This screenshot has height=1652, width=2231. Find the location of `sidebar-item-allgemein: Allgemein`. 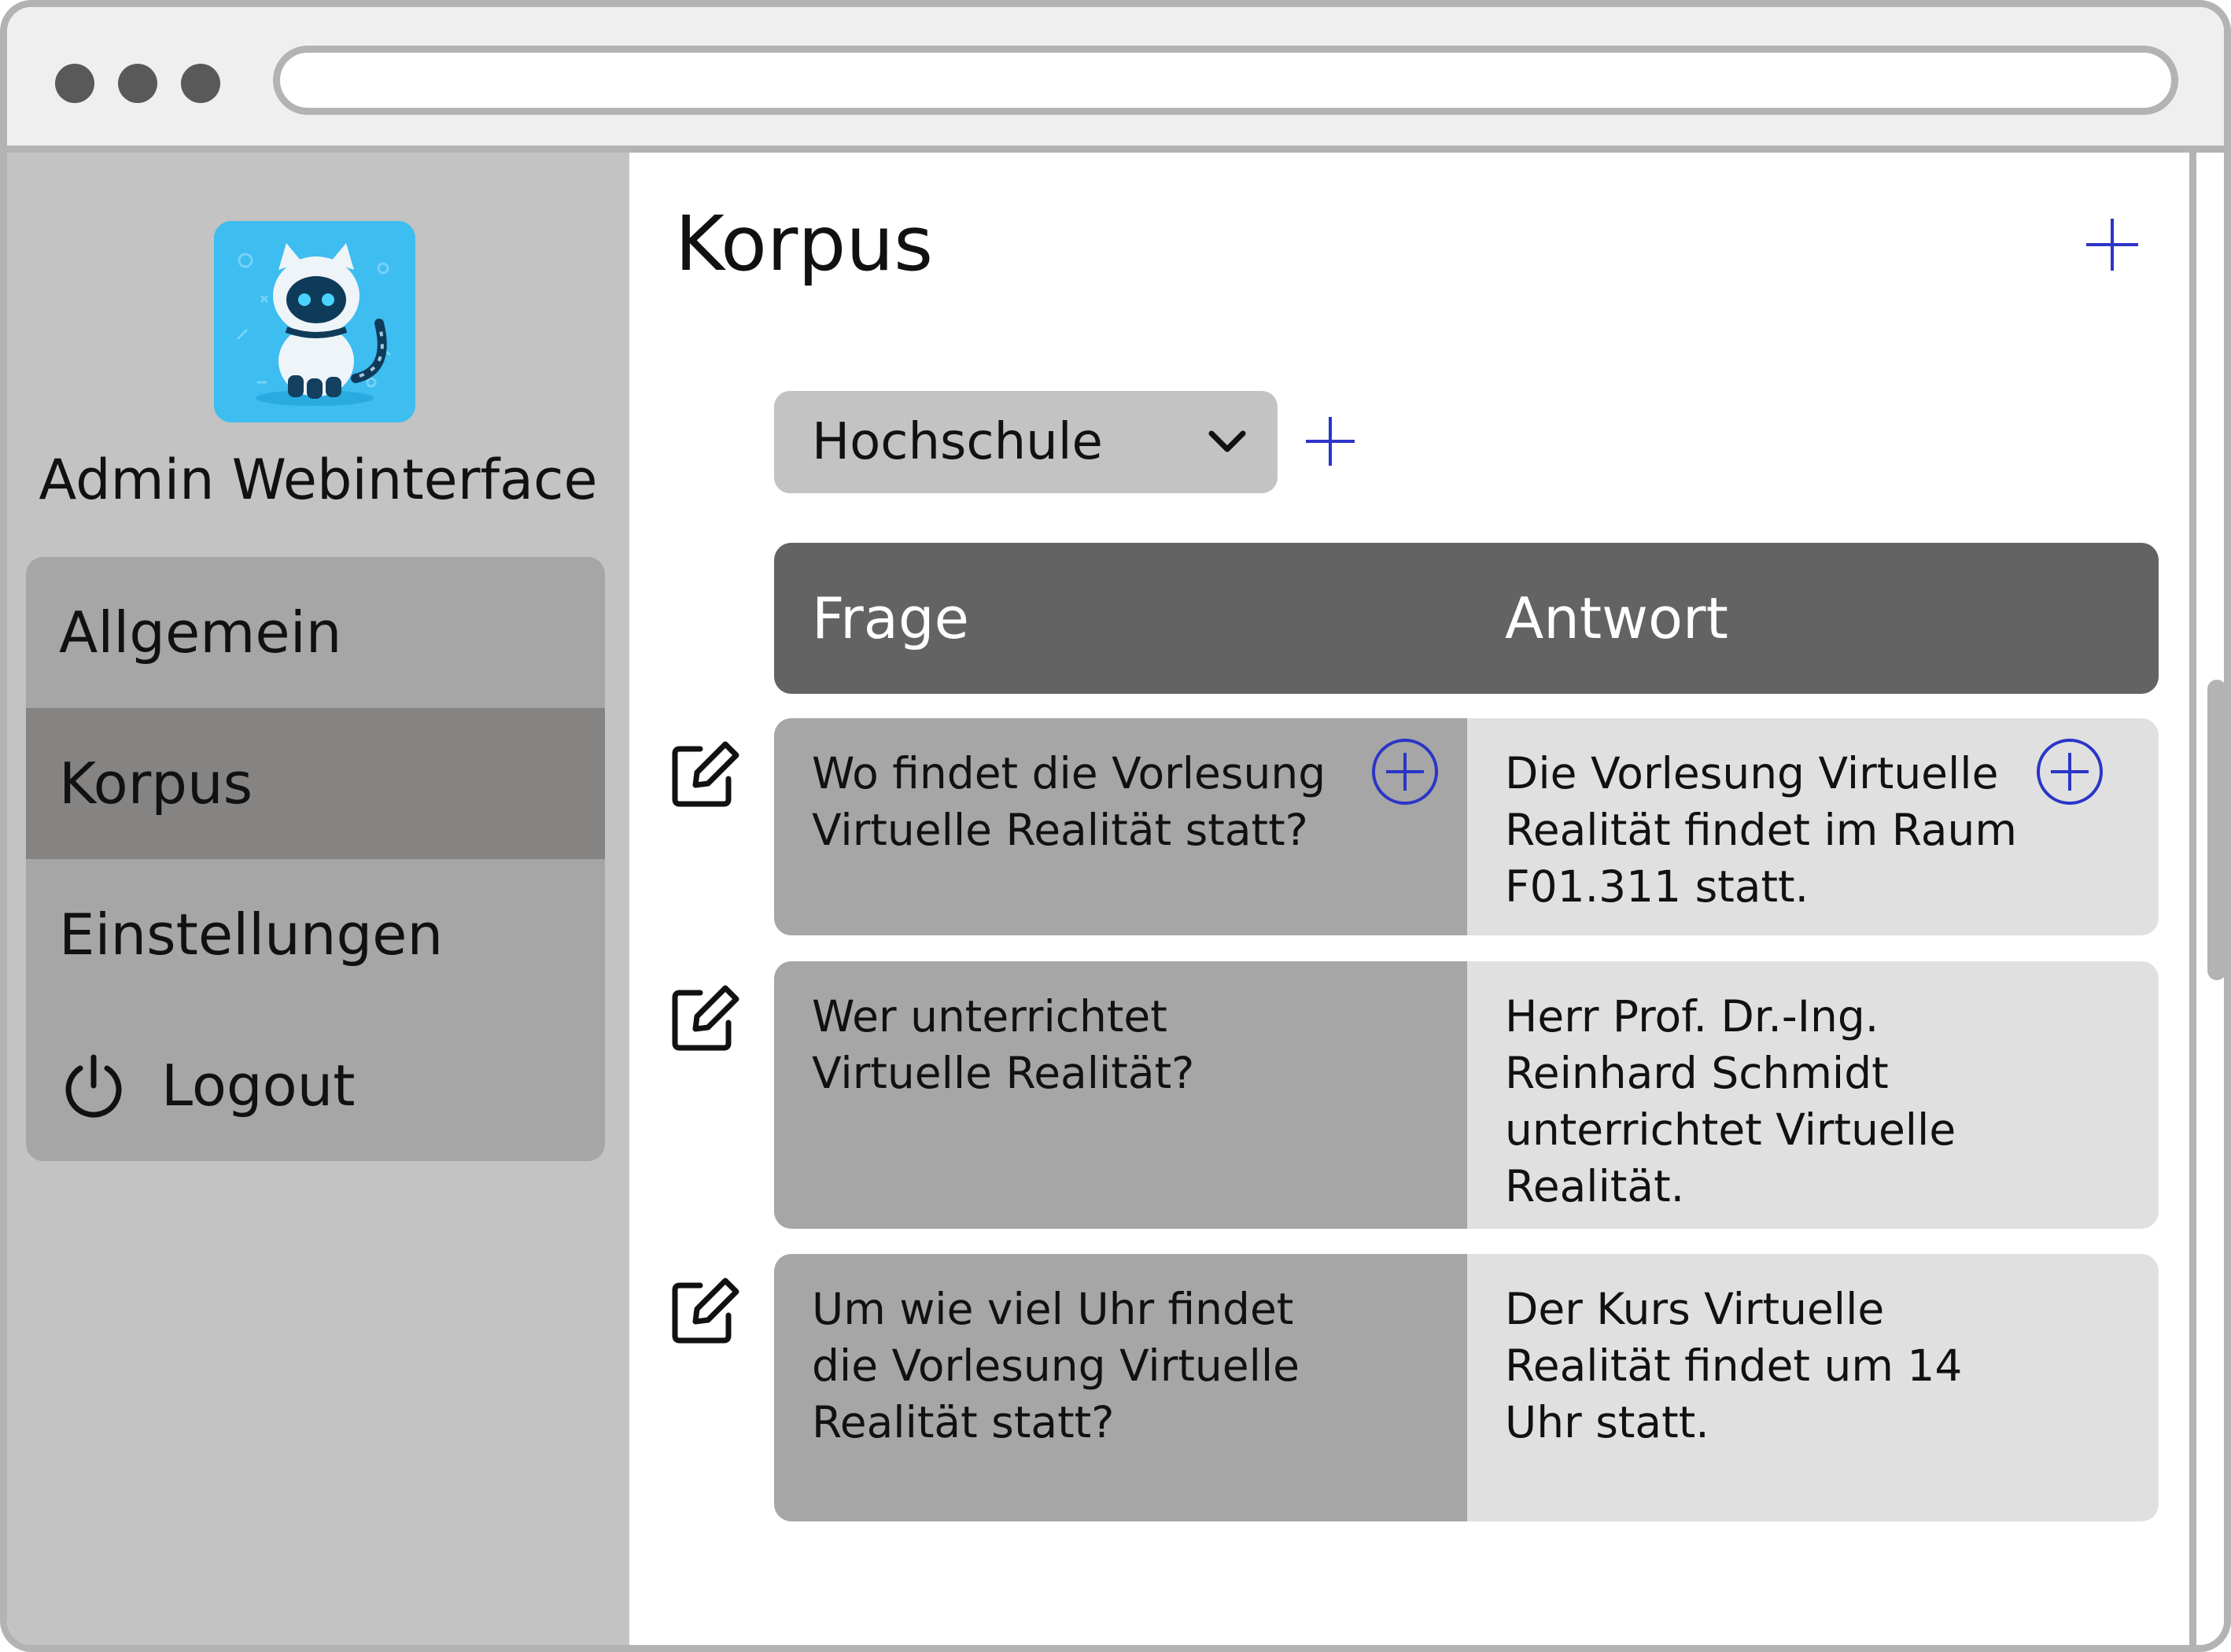

sidebar-item-allgemein: Allgemein is located at coordinates (316, 632).